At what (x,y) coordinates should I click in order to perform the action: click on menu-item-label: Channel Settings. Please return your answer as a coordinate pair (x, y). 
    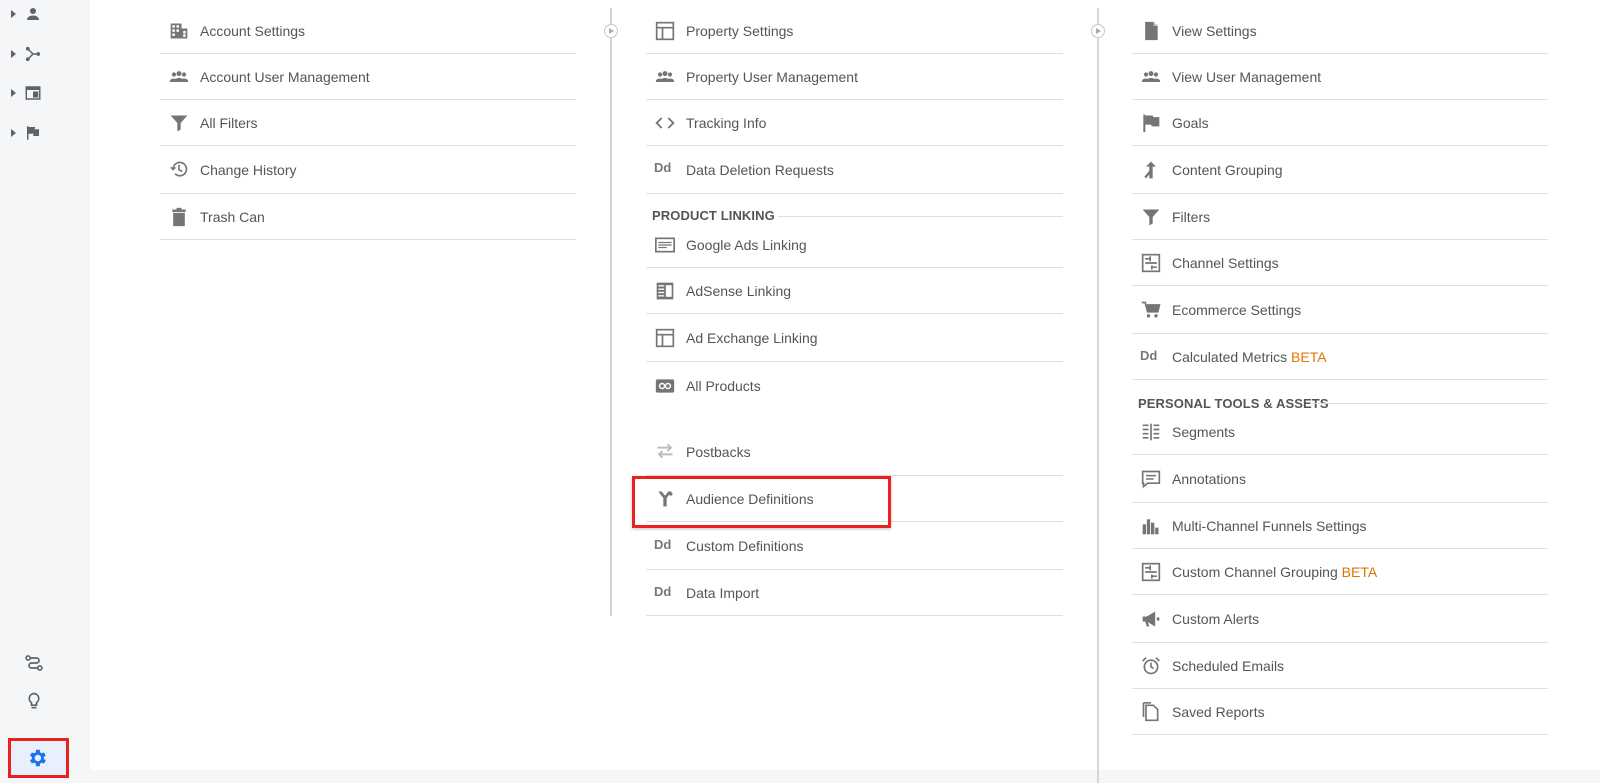
    Looking at the image, I should click on (1225, 263).